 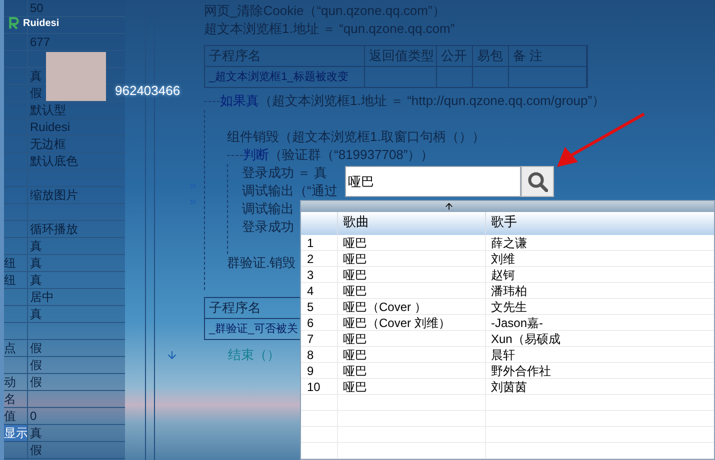 I want to click on artist-cell: -Jason嘉-, so click(x=600, y=322).